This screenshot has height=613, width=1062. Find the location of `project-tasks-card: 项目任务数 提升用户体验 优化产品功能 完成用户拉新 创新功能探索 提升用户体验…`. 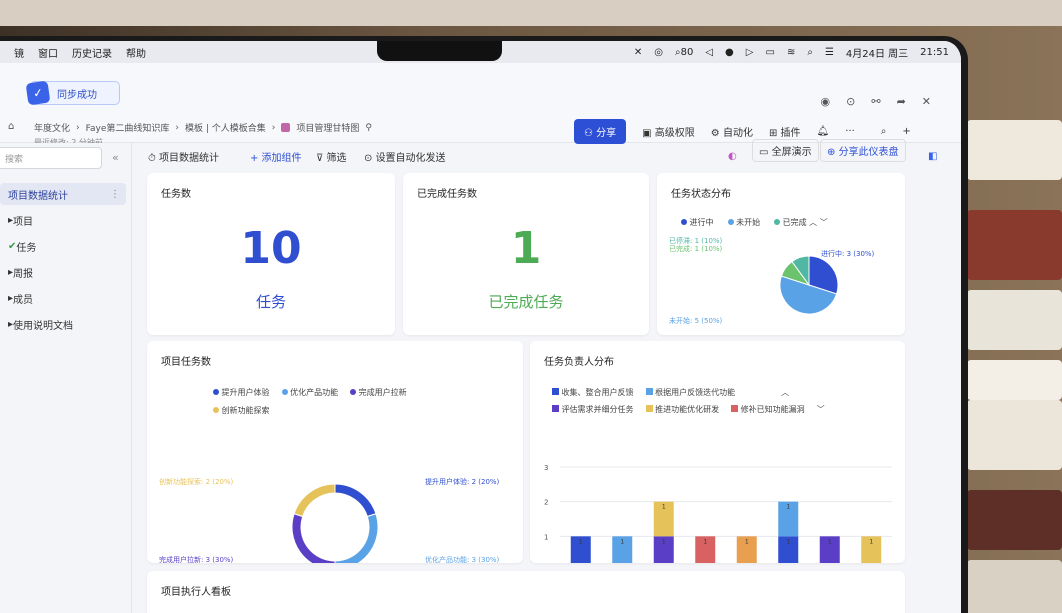

project-tasks-card: 项目任务数 提升用户体验 优化产品功能 完成用户拉新 创新功能探索 提升用户体验… is located at coordinates (335, 452).